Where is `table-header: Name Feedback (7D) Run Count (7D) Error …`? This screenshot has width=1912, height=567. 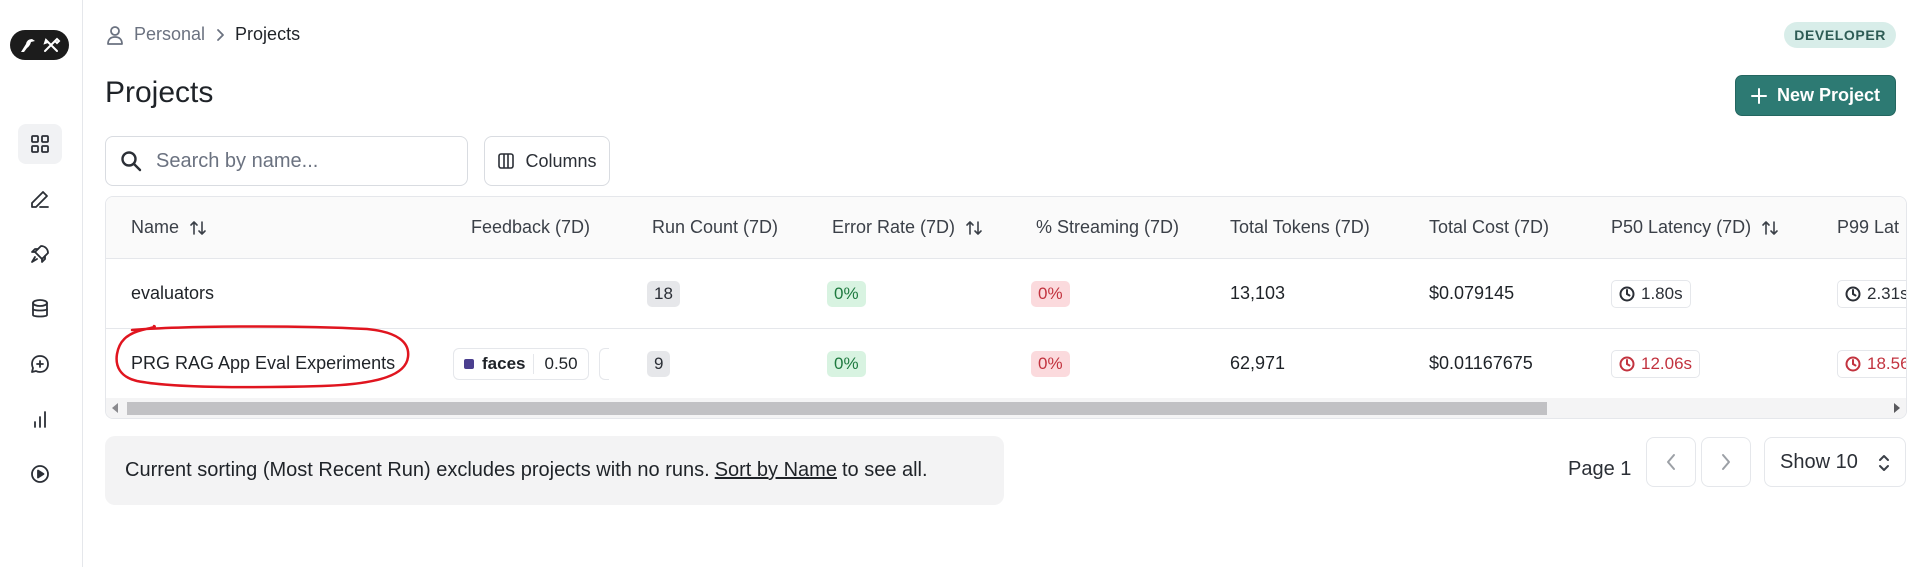 table-header: Name Feedback (7D) Run Count (7D) Error … is located at coordinates (1006, 228).